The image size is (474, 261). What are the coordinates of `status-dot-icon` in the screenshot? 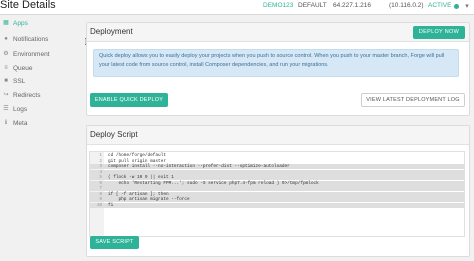 It's located at (456, 6).